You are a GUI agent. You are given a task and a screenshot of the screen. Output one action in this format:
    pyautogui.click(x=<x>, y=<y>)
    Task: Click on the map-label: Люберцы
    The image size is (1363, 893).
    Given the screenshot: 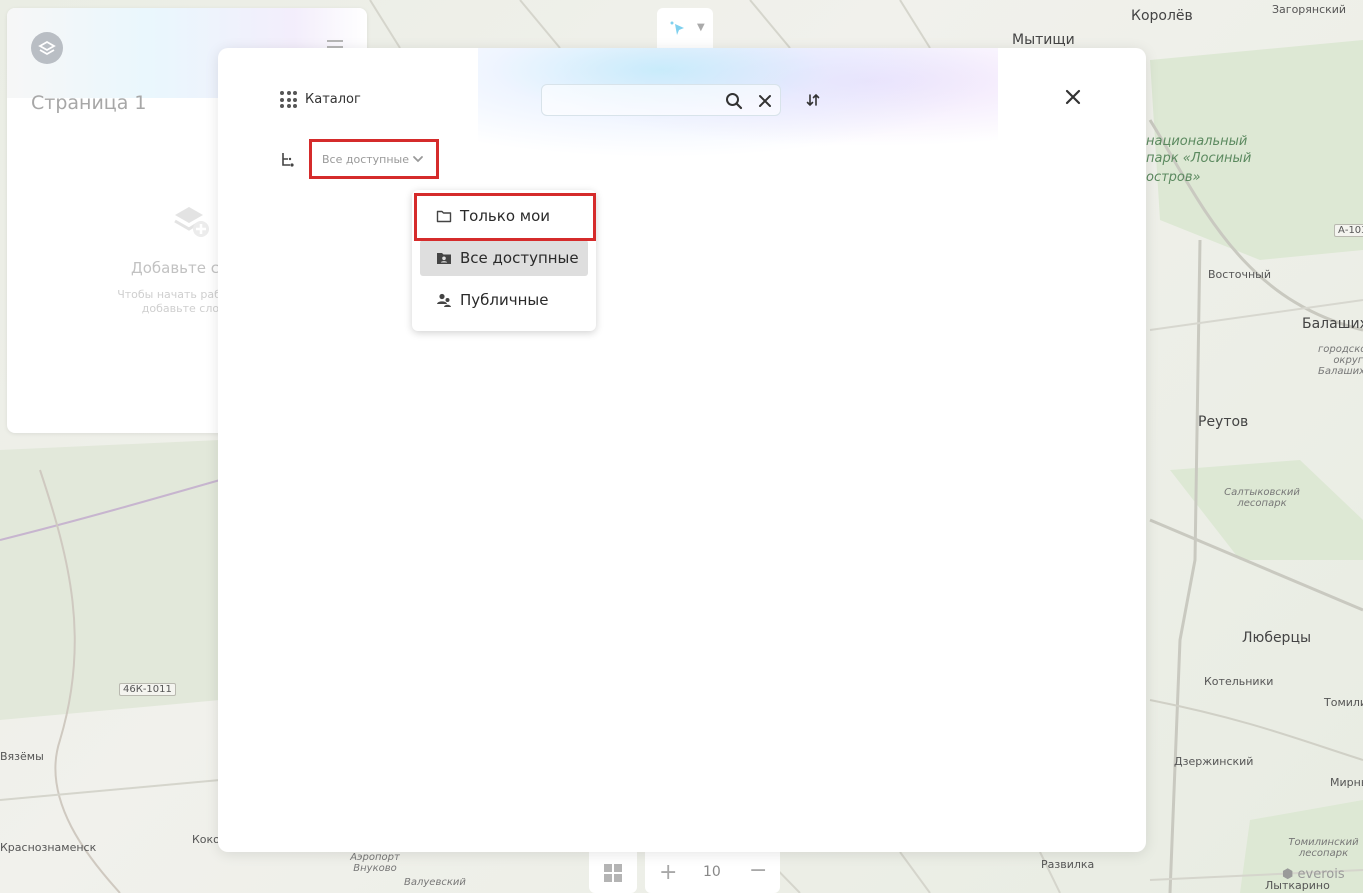 What is the action you would take?
    pyautogui.click(x=1277, y=638)
    